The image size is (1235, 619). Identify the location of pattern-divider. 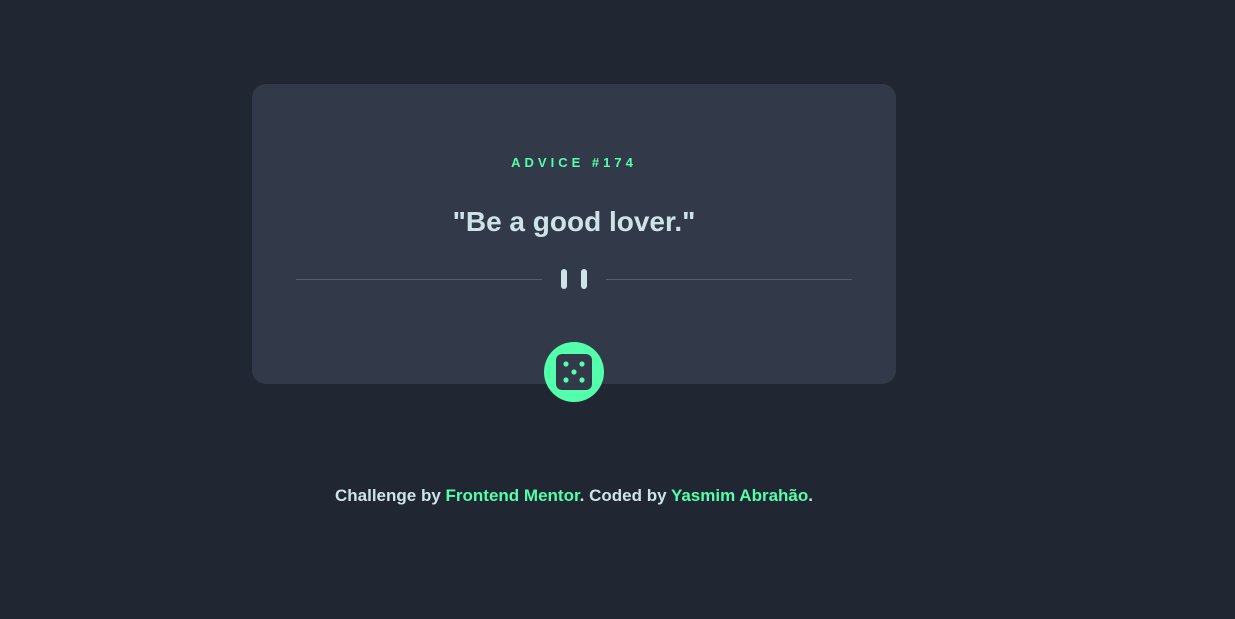
(574, 279).